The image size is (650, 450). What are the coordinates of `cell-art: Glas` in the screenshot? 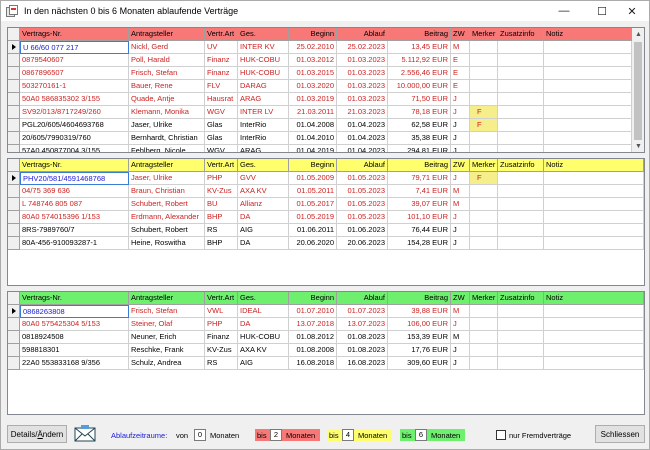 It's located at (221, 125).